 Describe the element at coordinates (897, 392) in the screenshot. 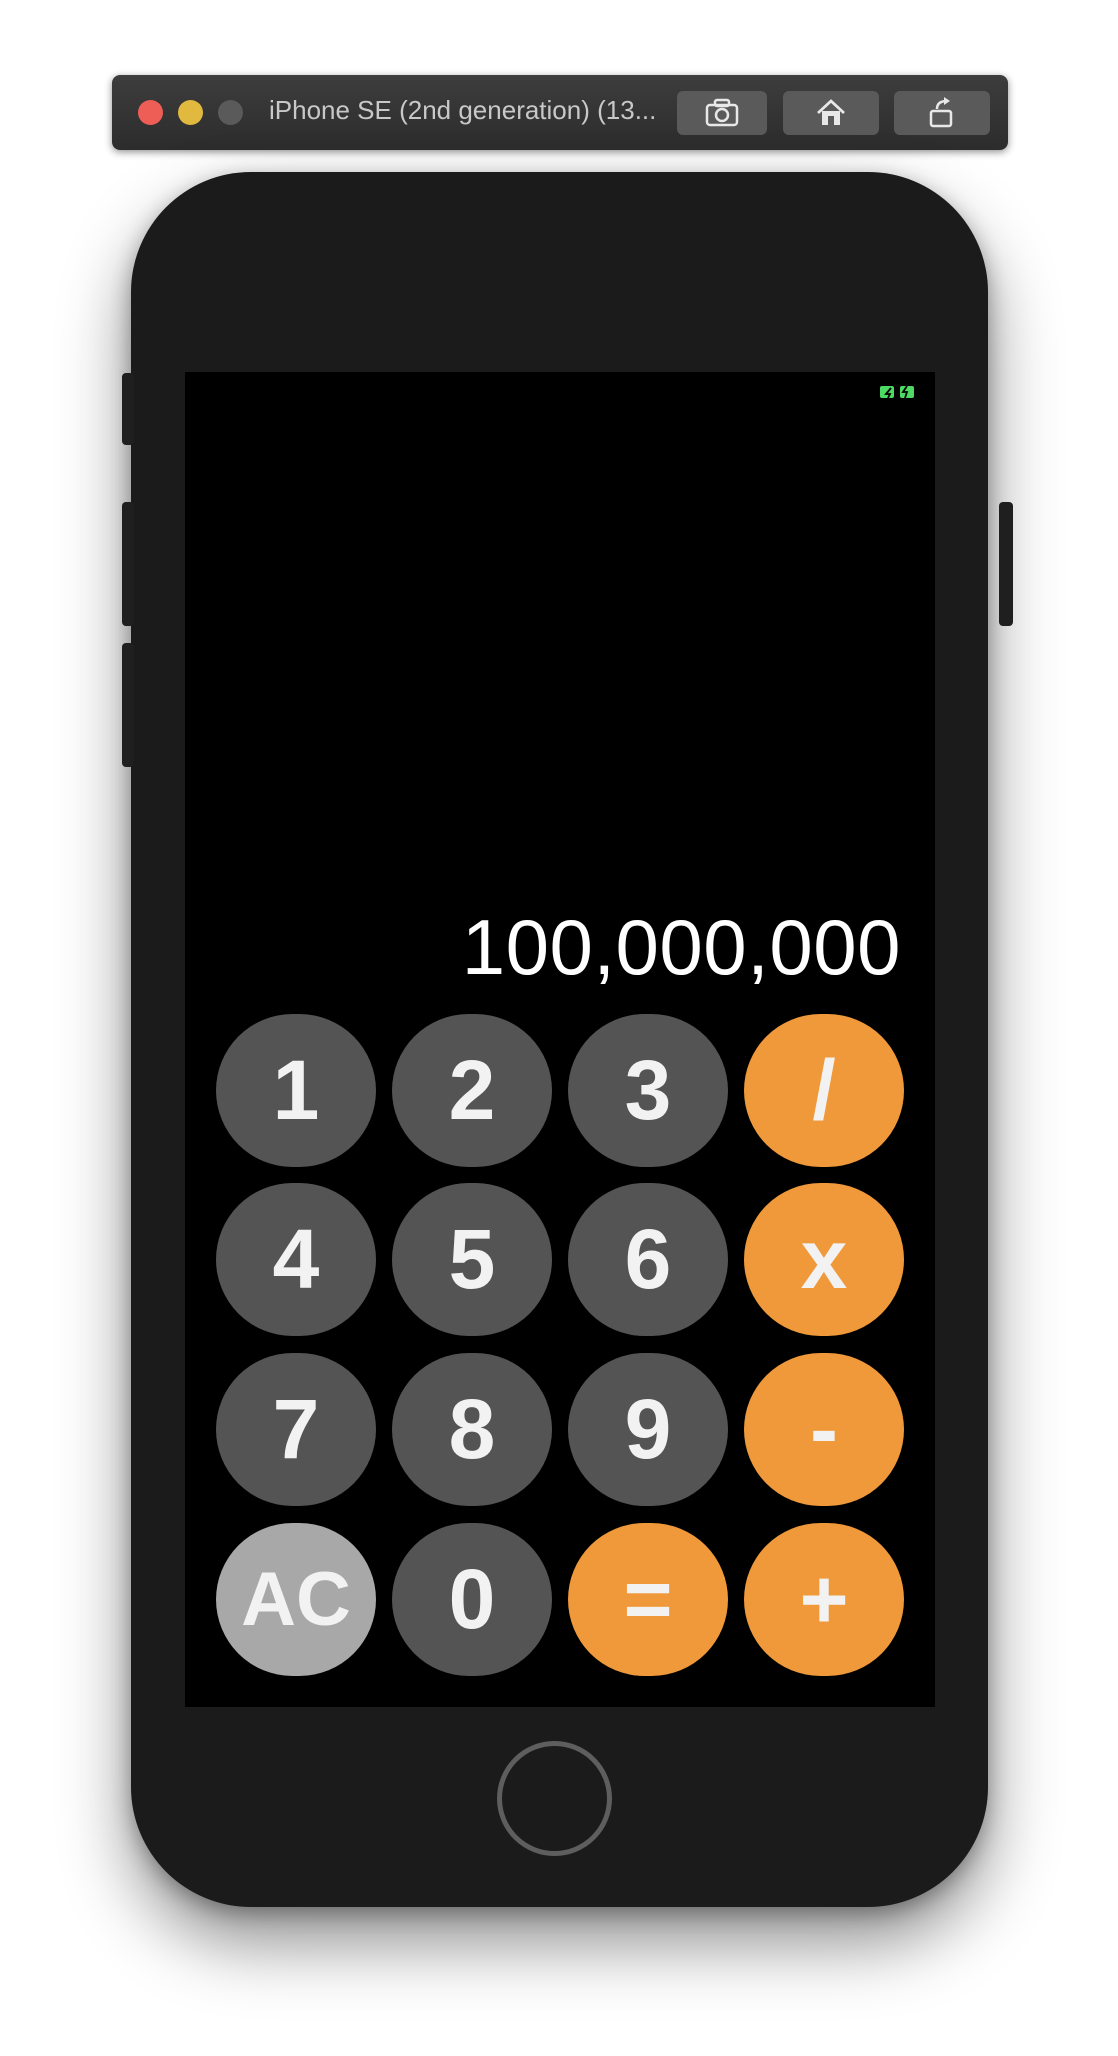

I see `battery-icon` at that location.